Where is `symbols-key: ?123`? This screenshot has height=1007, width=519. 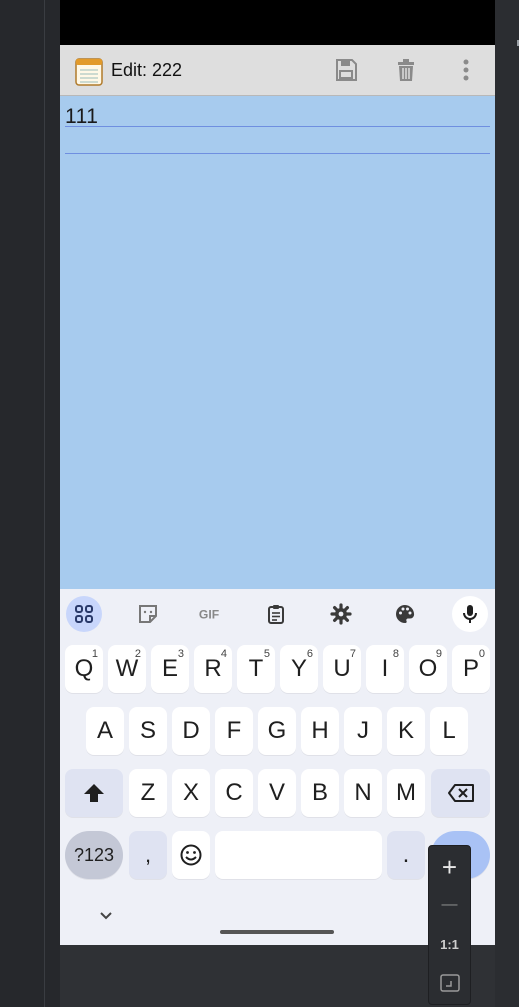 symbols-key: ?123 is located at coordinates (94, 855).